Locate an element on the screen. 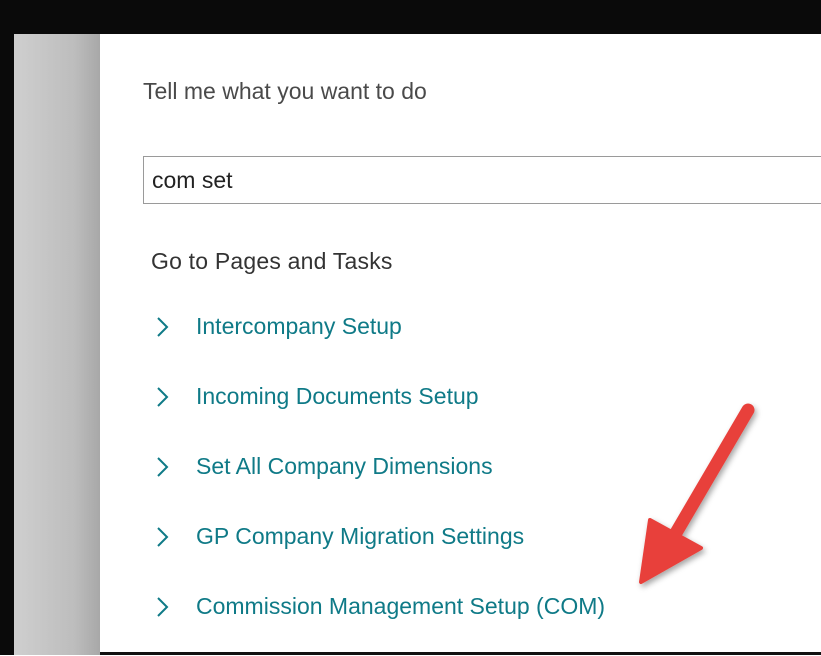  section-heading: Go to Pages and Tasks is located at coordinates (272, 261).